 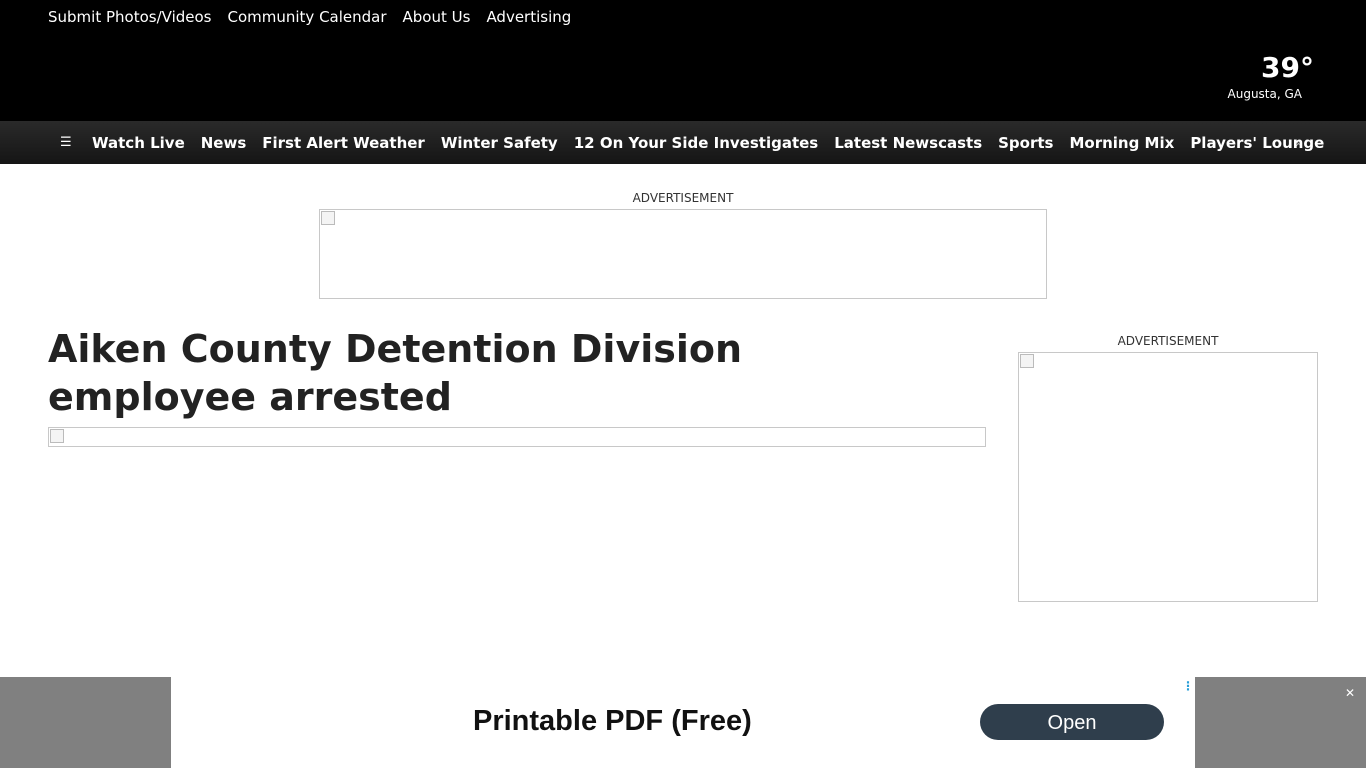 What do you see at coordinates (1188, 686) in the screenshot?
I see `adchoice-icon: ⋮` at bounding box center [1188, 686].